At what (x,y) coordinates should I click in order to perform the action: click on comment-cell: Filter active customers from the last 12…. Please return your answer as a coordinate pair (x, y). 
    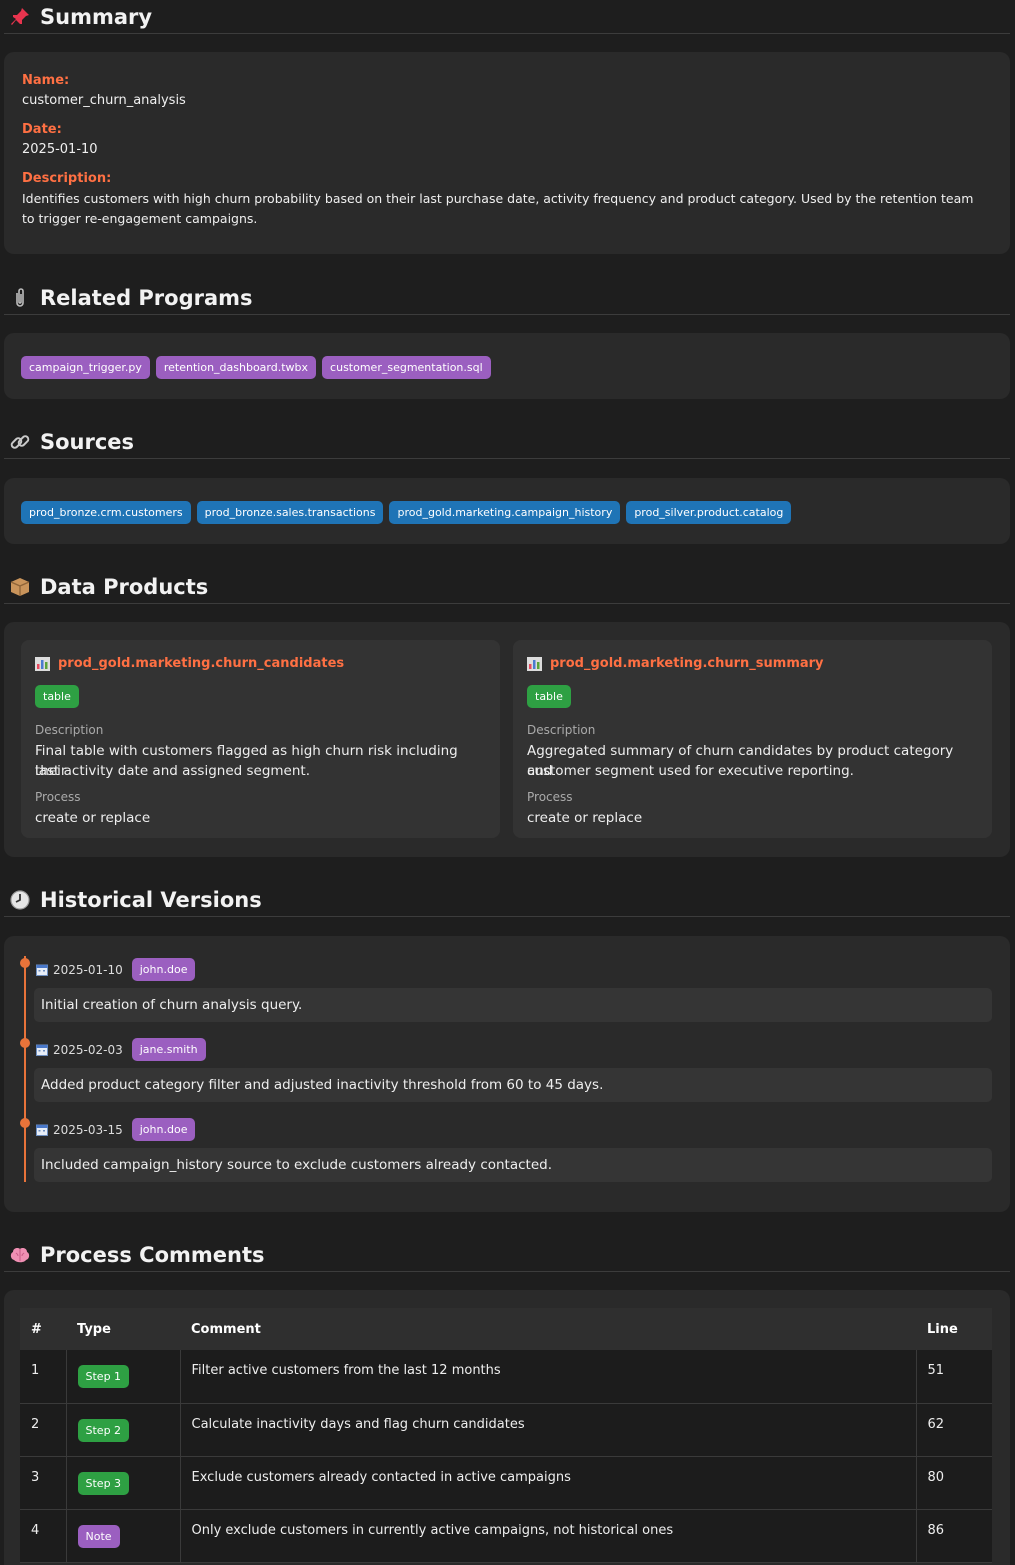
    Looking at the image, I should click on (548, 1377).